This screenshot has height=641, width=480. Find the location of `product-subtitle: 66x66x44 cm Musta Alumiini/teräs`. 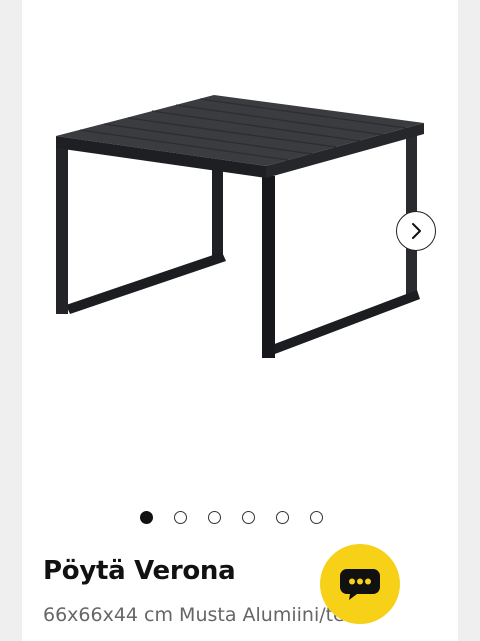

product-subtitle: 66x66x44 cm Musta Alumiini/teräs is located at coordinates (209, 615).